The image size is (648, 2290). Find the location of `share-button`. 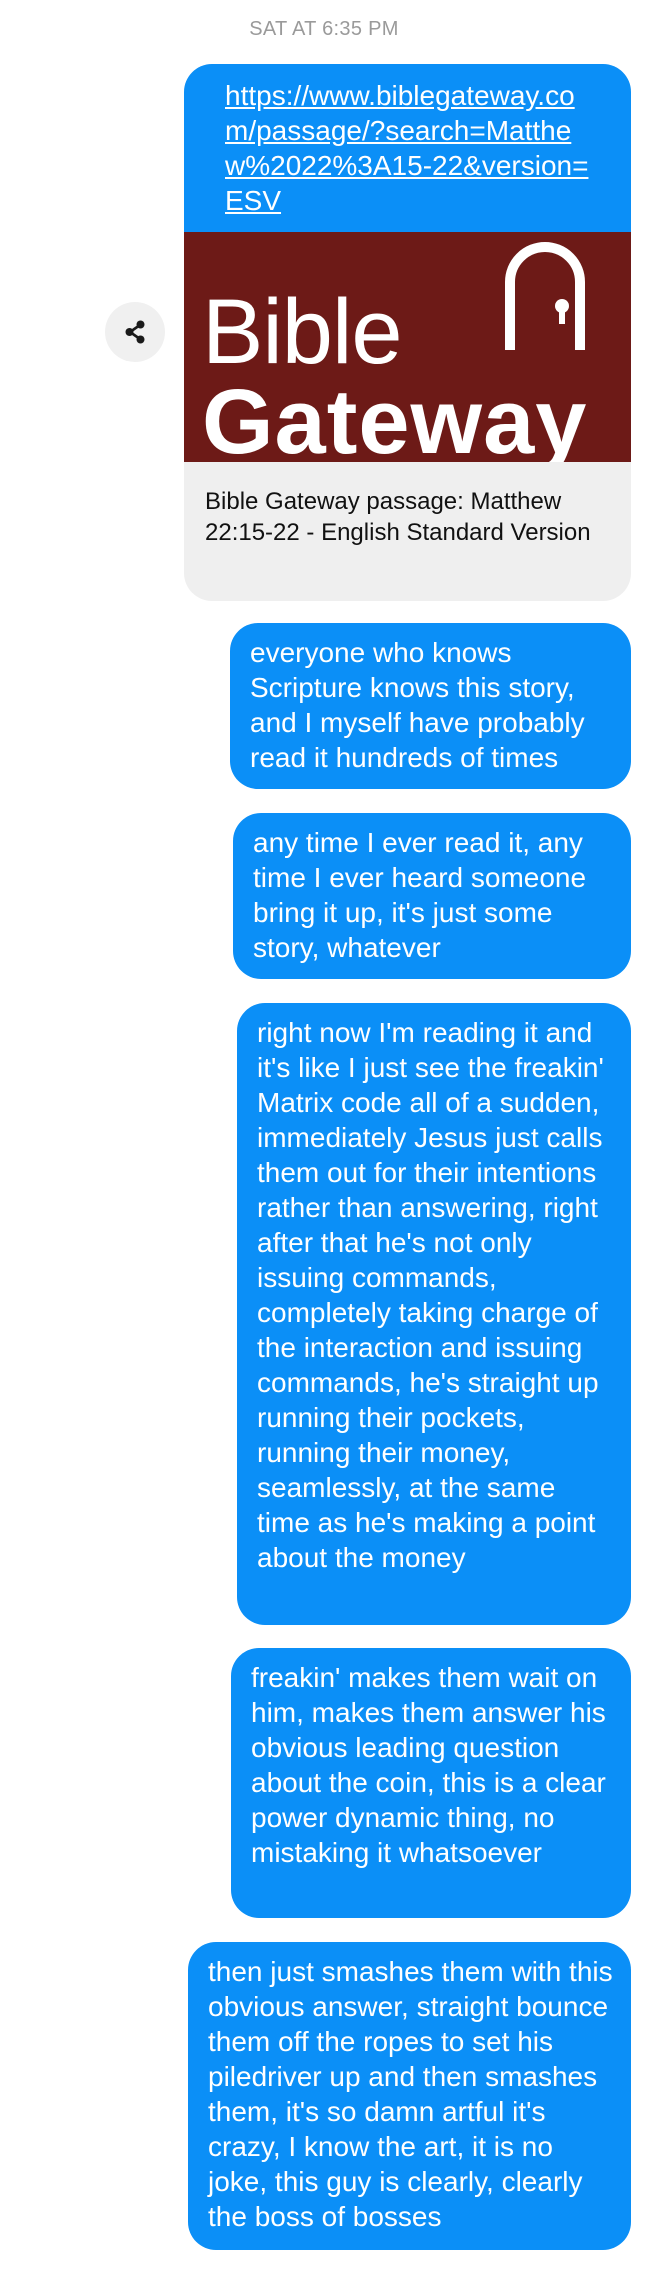

share-button is located at coordinates (135, 332).